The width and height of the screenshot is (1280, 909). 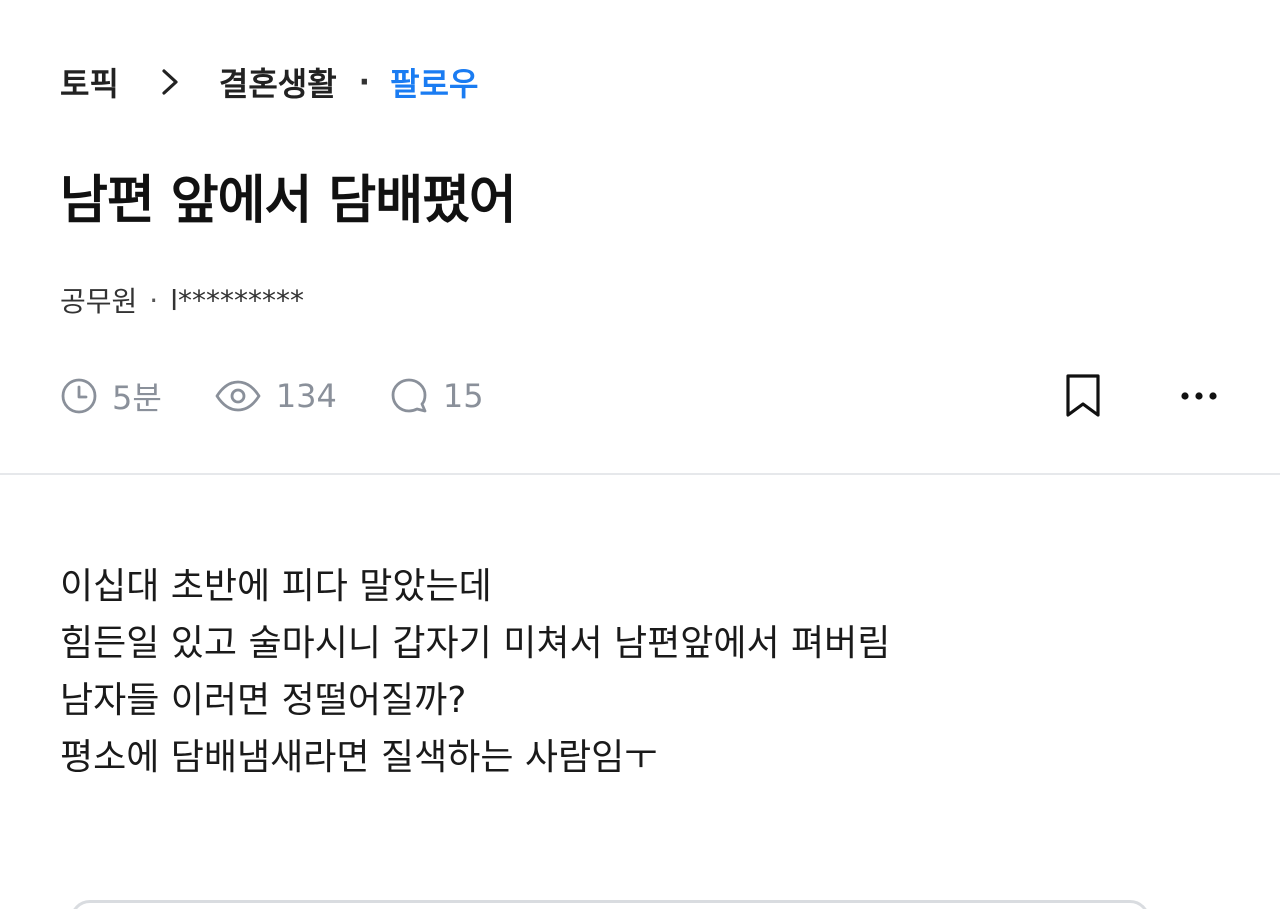 What do you see at coordinates (610, 904) in the screenshot?
I see `bottom-card` at bounding box center [610, 904].